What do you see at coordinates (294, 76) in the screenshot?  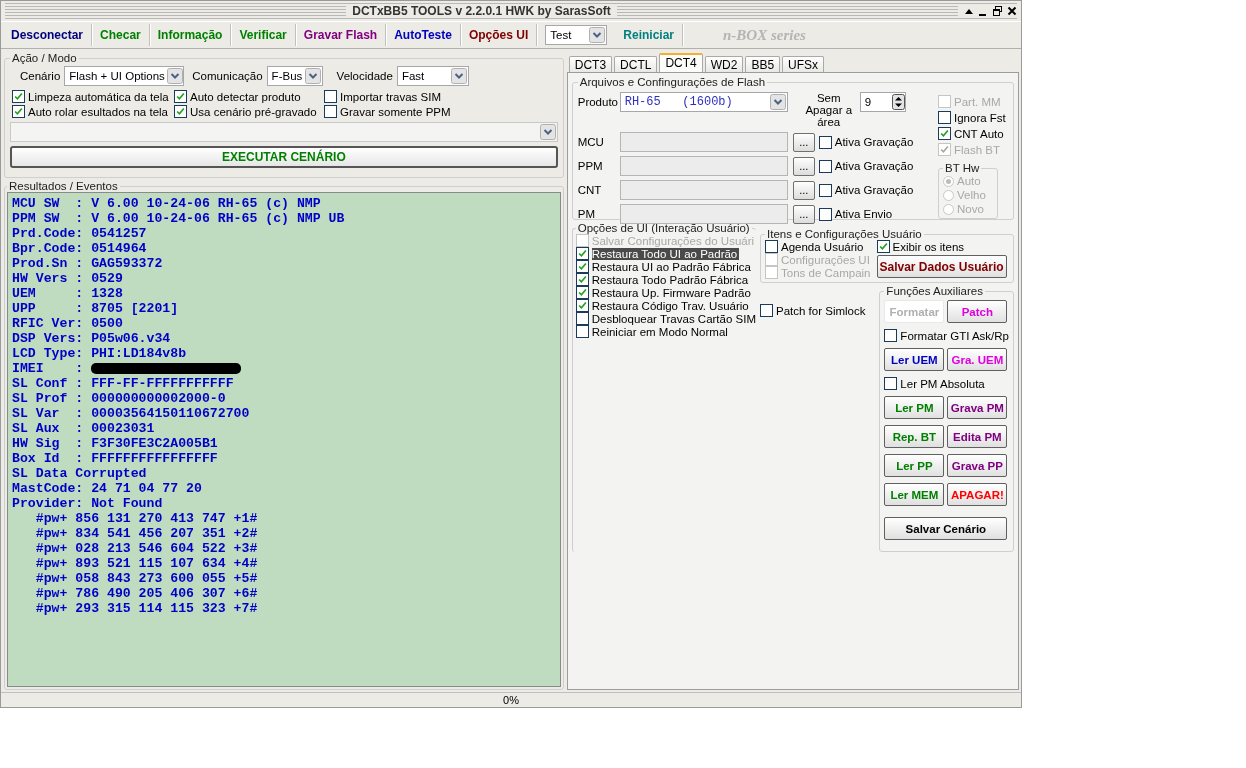 I see `dropdown: F-Bus` at bounding box center [294, 76].